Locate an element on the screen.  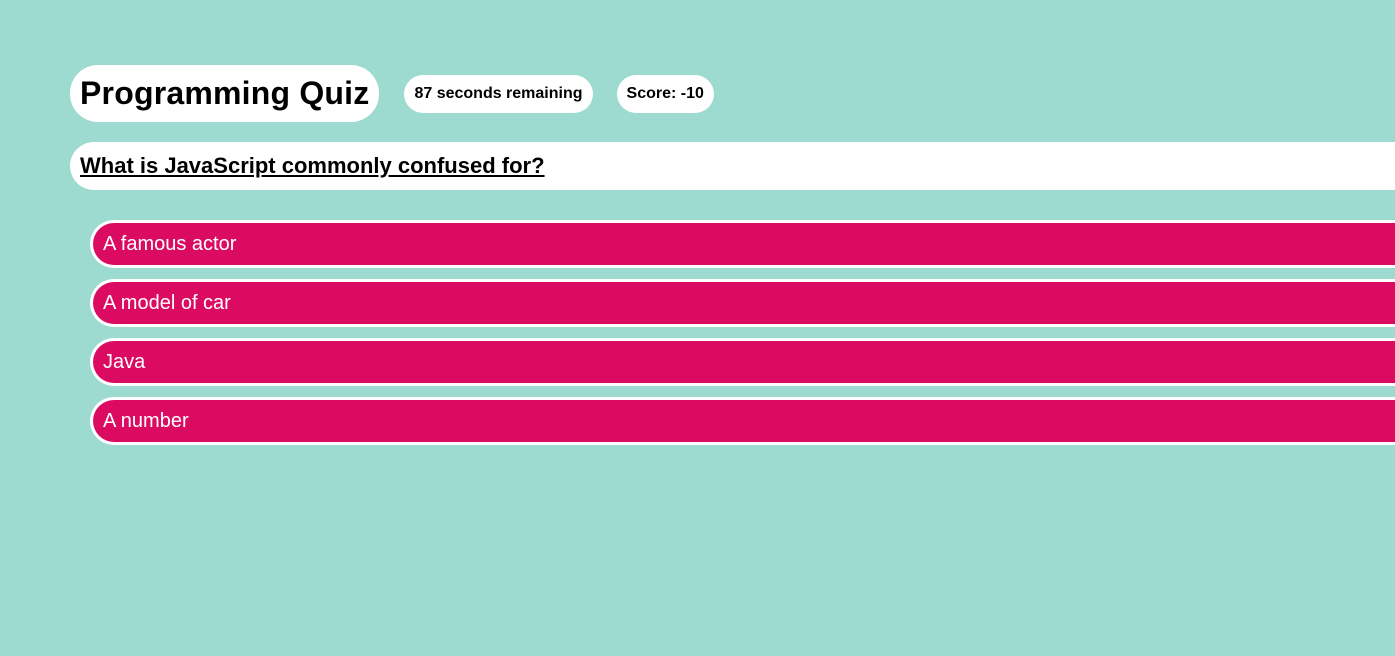
timer-text: 87 seconds remaining is located at coordinates (498, 93).